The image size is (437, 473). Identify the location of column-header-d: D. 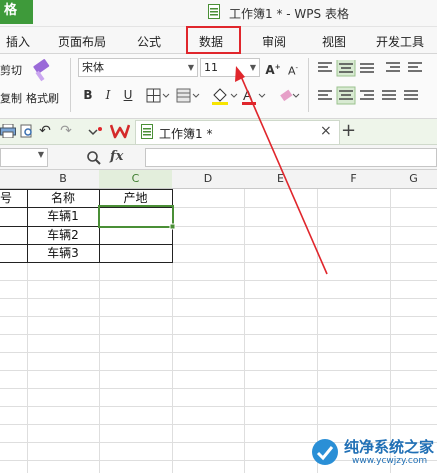
(208, 179).